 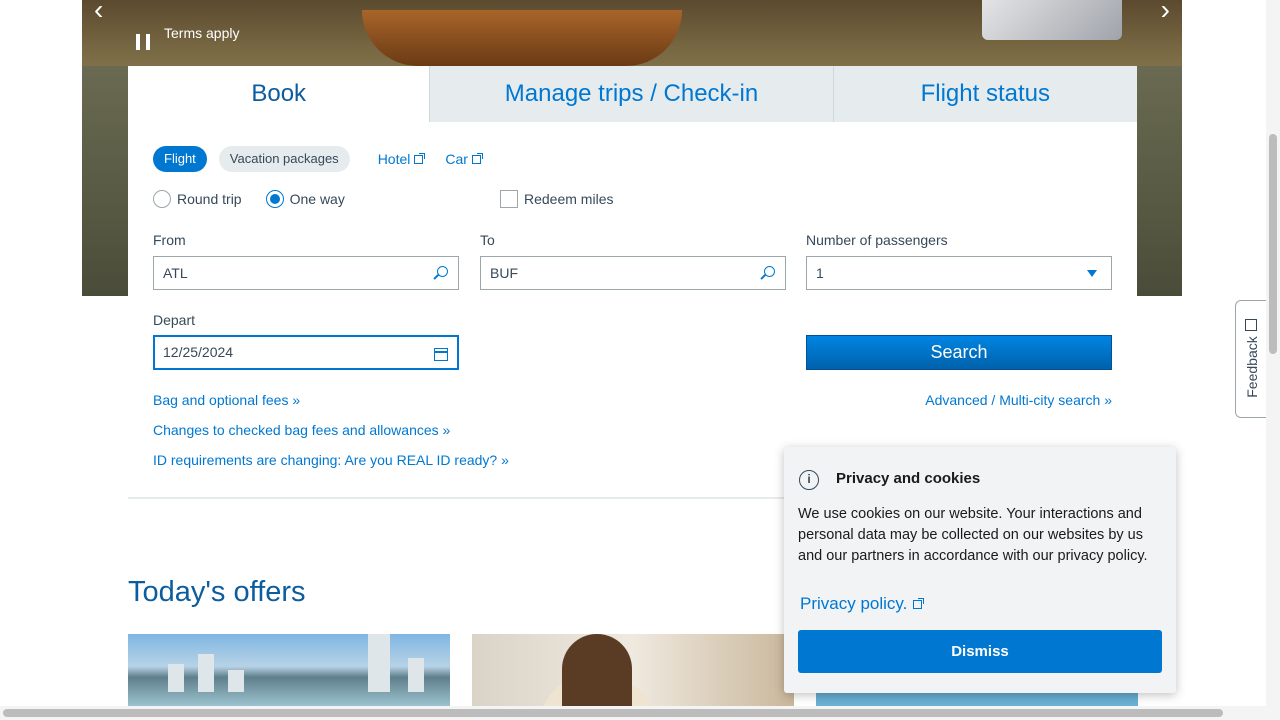 I want to click on pause-icon, so click(x=143, y=42).